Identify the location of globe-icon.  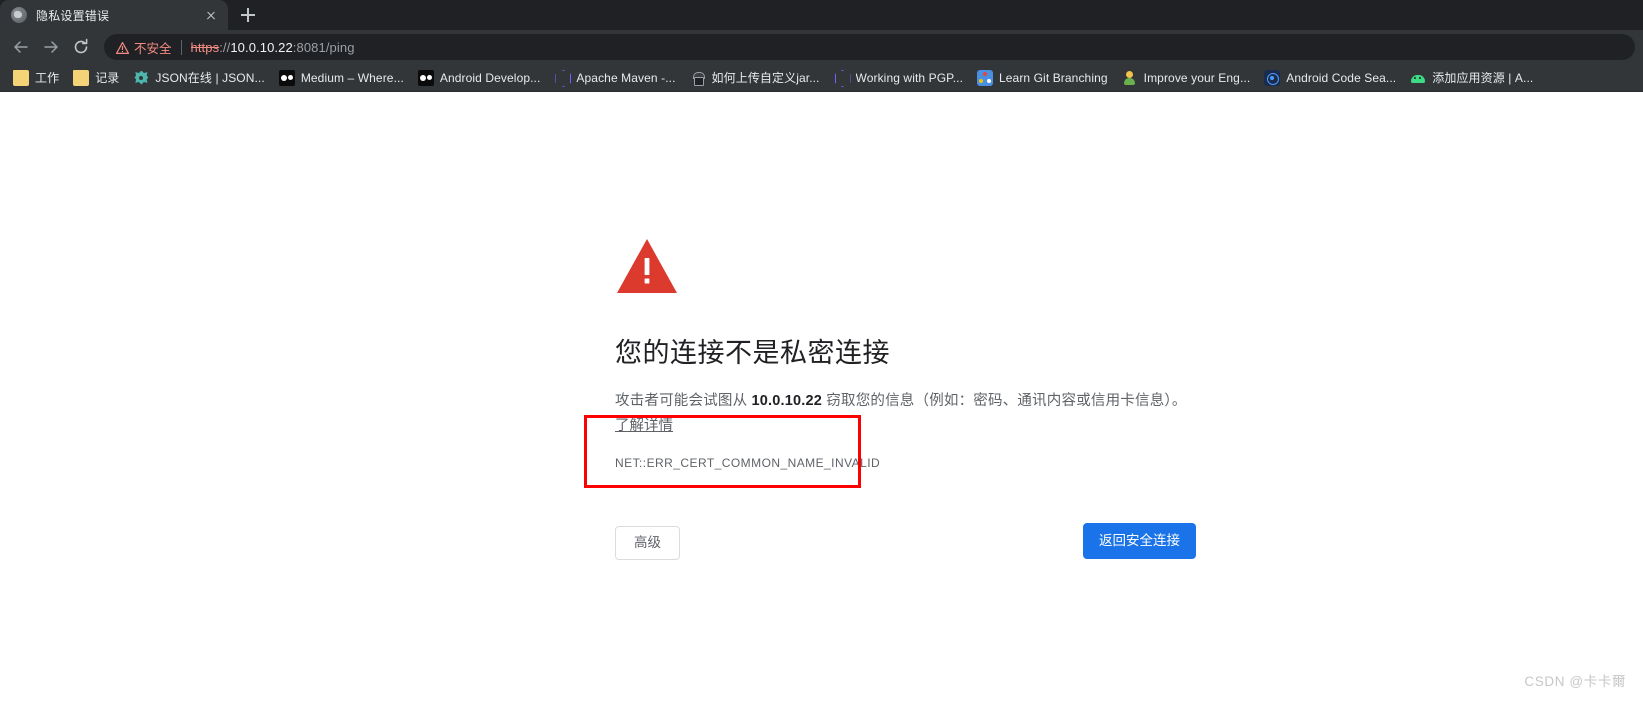
(19, 15).